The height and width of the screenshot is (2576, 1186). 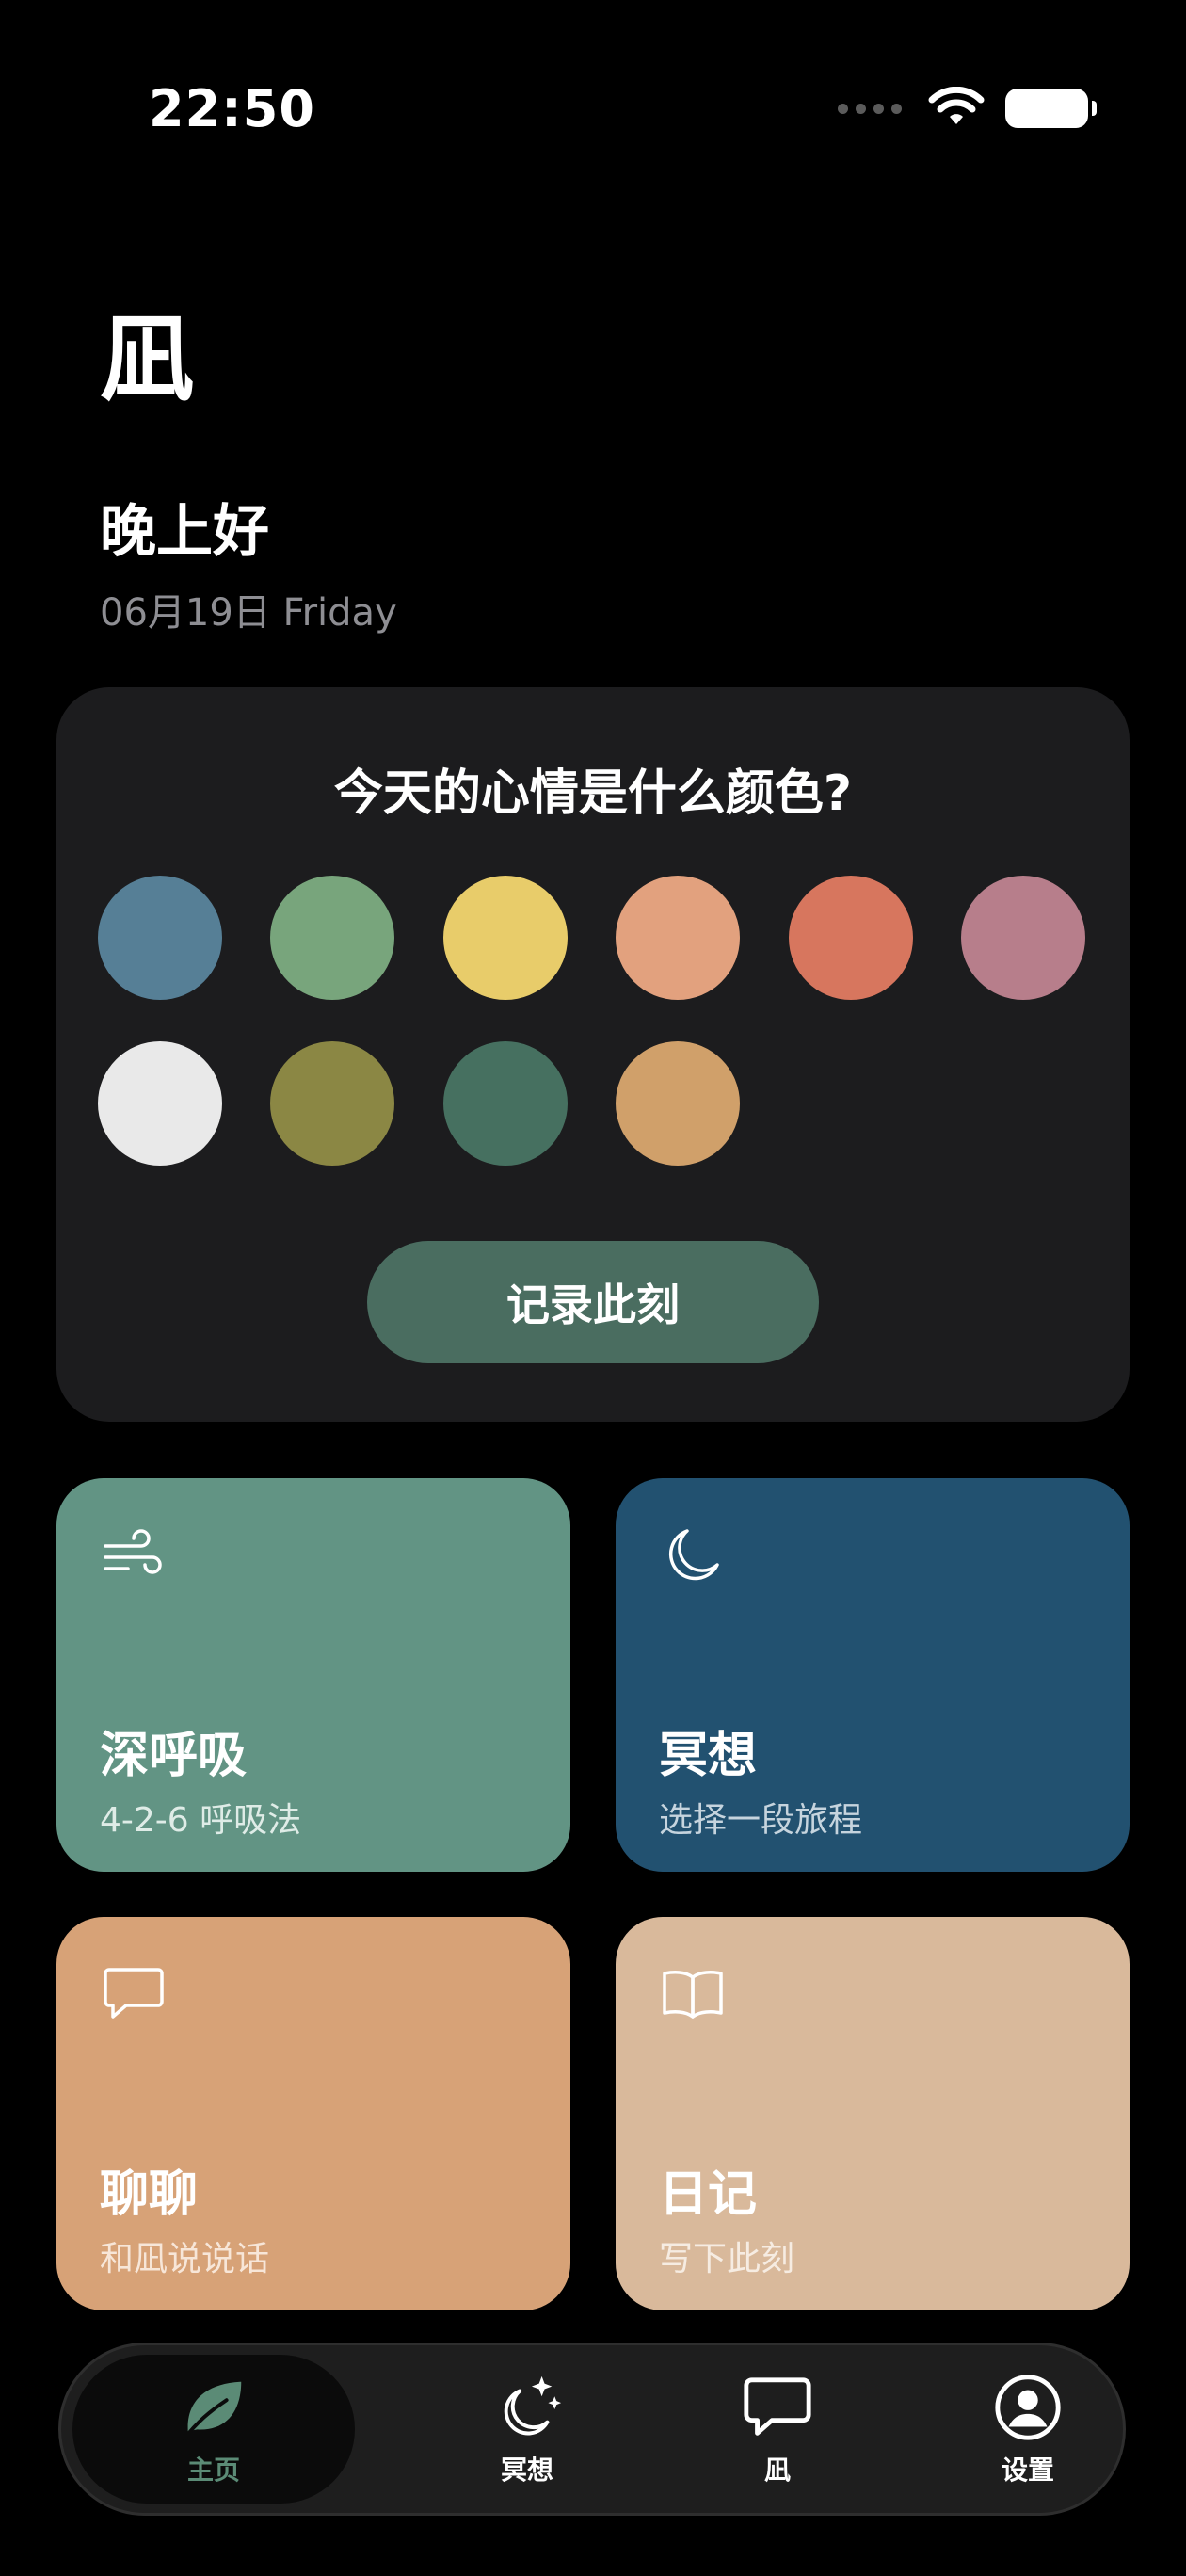 I want to click on tab-nagi-label: 凪, so click(x=777, y=2470).